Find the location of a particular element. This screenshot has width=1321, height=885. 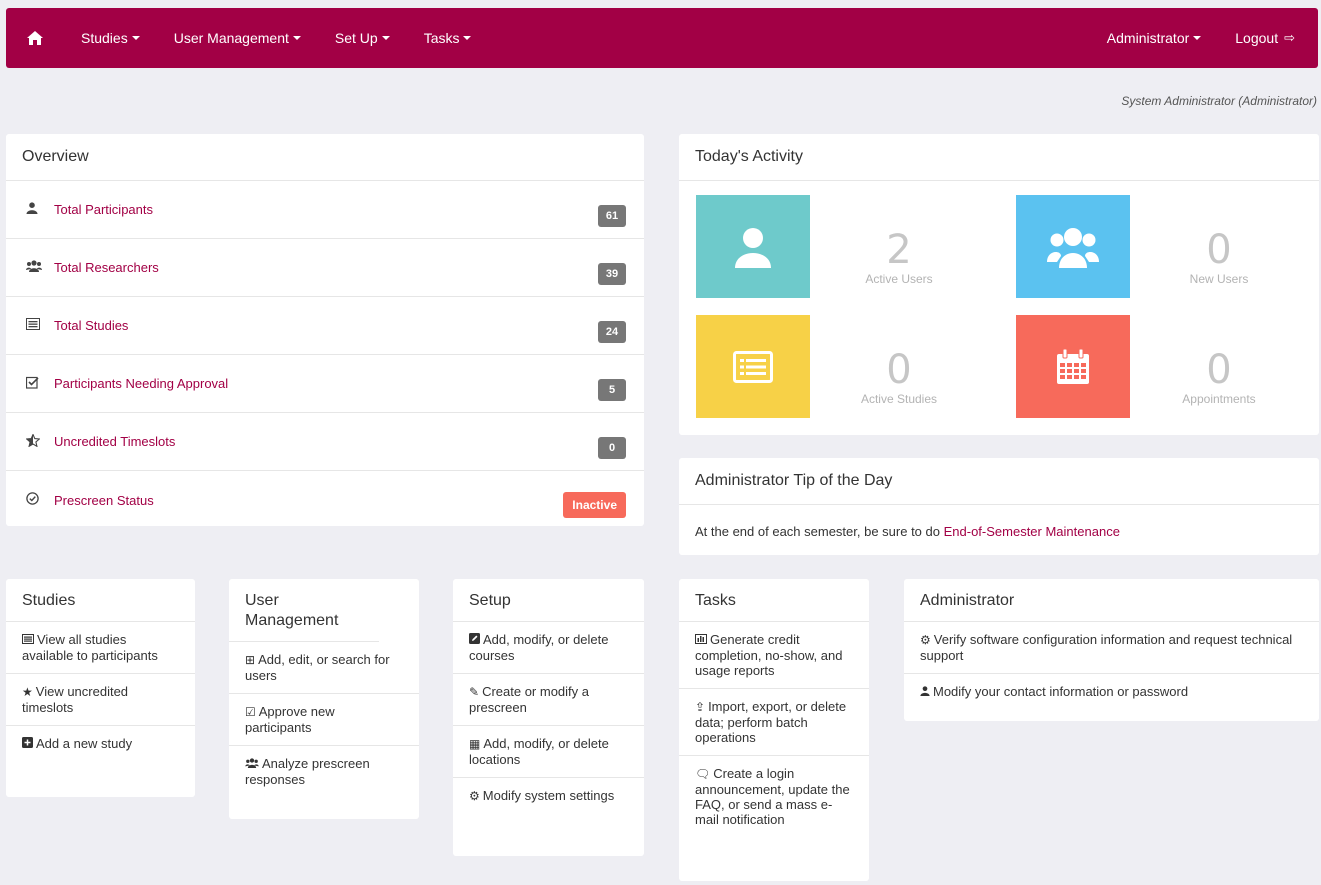

star-half-icon: ★ is located at coordinates (27, 692).